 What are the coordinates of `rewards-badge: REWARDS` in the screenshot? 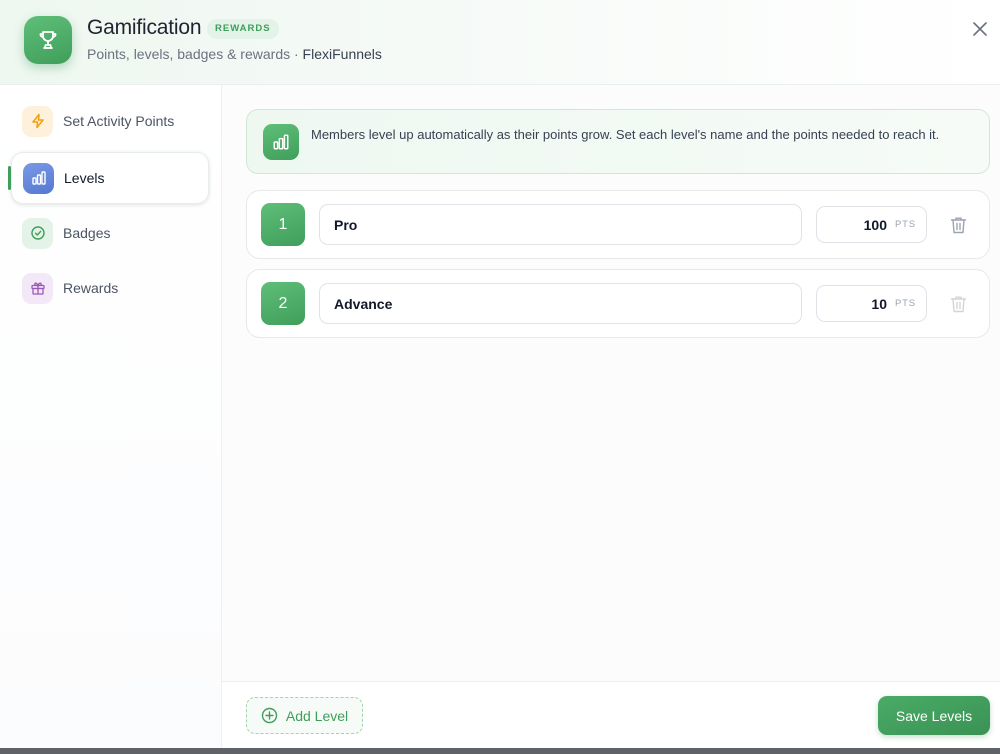 It's located at (243, 29).